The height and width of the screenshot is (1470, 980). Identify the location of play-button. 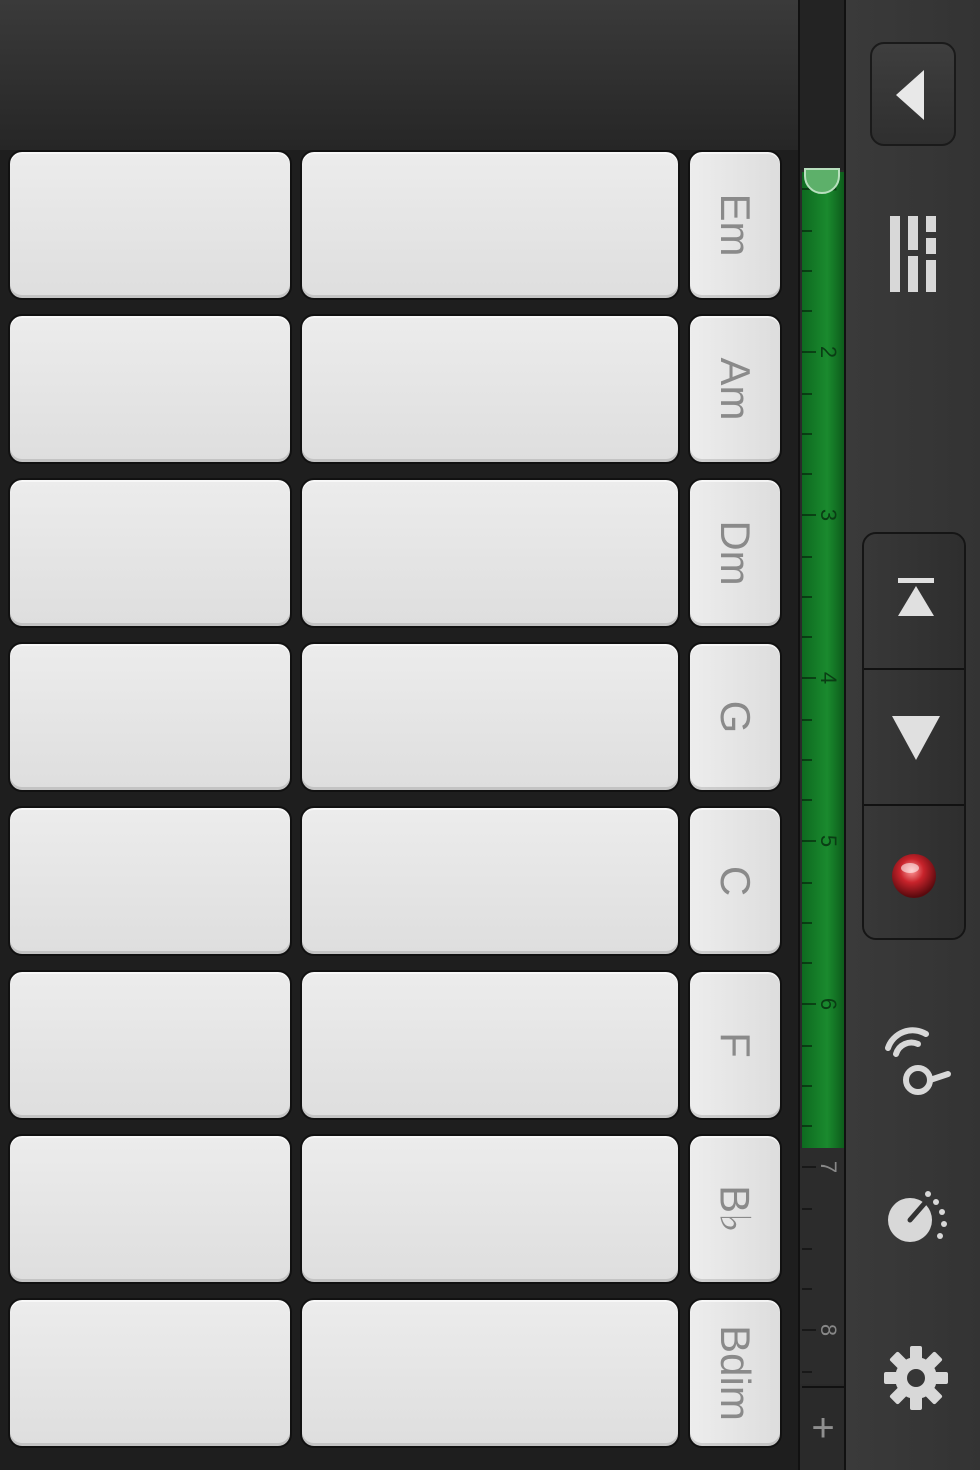
(914, 738).